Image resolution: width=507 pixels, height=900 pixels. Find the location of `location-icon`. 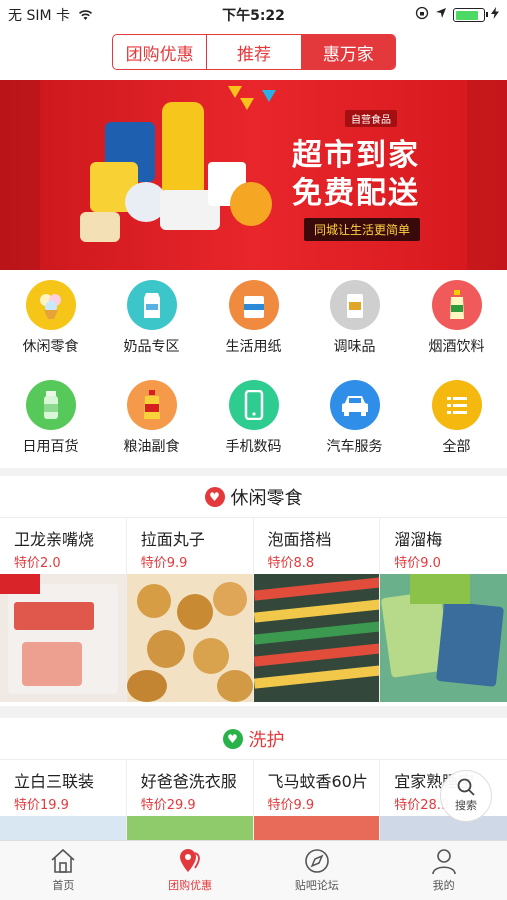

location-icon is located at coordinates (190, 860).